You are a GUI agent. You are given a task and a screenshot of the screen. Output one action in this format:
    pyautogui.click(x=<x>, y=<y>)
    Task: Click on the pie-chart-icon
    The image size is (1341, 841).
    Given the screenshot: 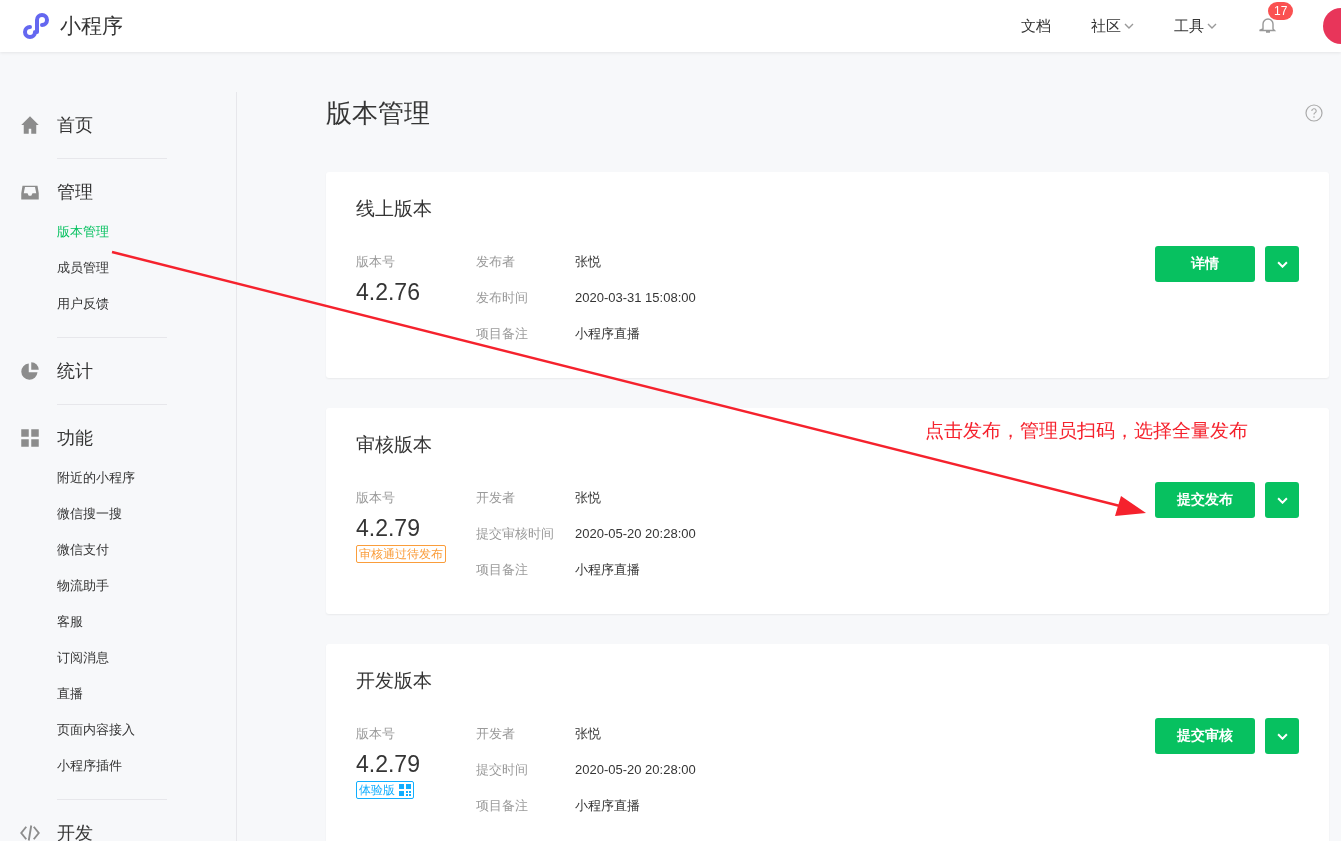 What is the action you would take?
    pyautogui.click(x=30, y=371)
    